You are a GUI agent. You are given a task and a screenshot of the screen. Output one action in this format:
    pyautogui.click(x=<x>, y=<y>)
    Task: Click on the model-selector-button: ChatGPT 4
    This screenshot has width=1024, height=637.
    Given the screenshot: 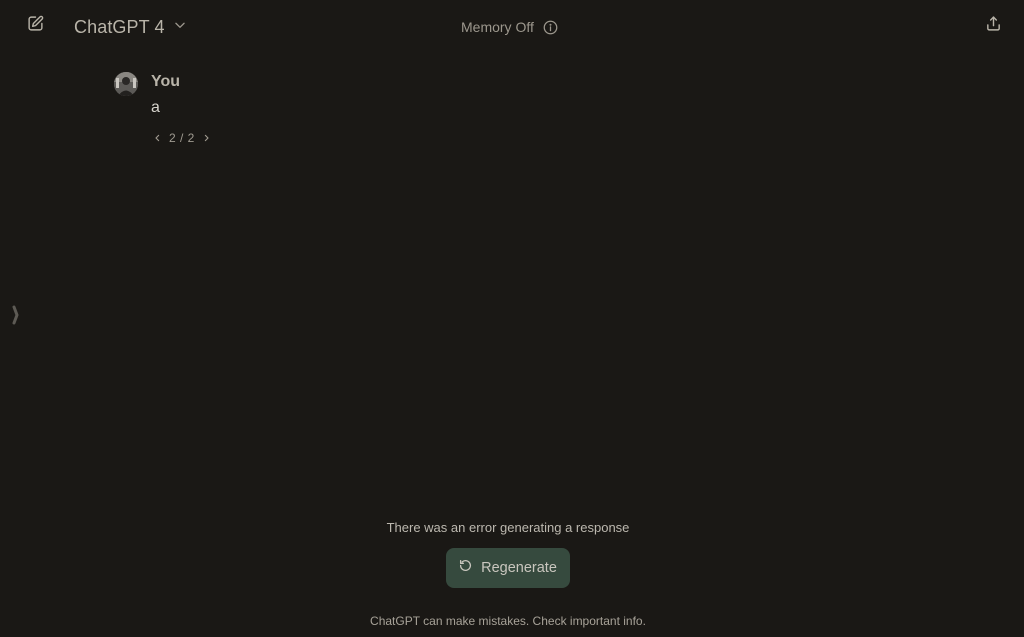 What is the action you would take?
    pyautogui.click(x=130, y=27)
    